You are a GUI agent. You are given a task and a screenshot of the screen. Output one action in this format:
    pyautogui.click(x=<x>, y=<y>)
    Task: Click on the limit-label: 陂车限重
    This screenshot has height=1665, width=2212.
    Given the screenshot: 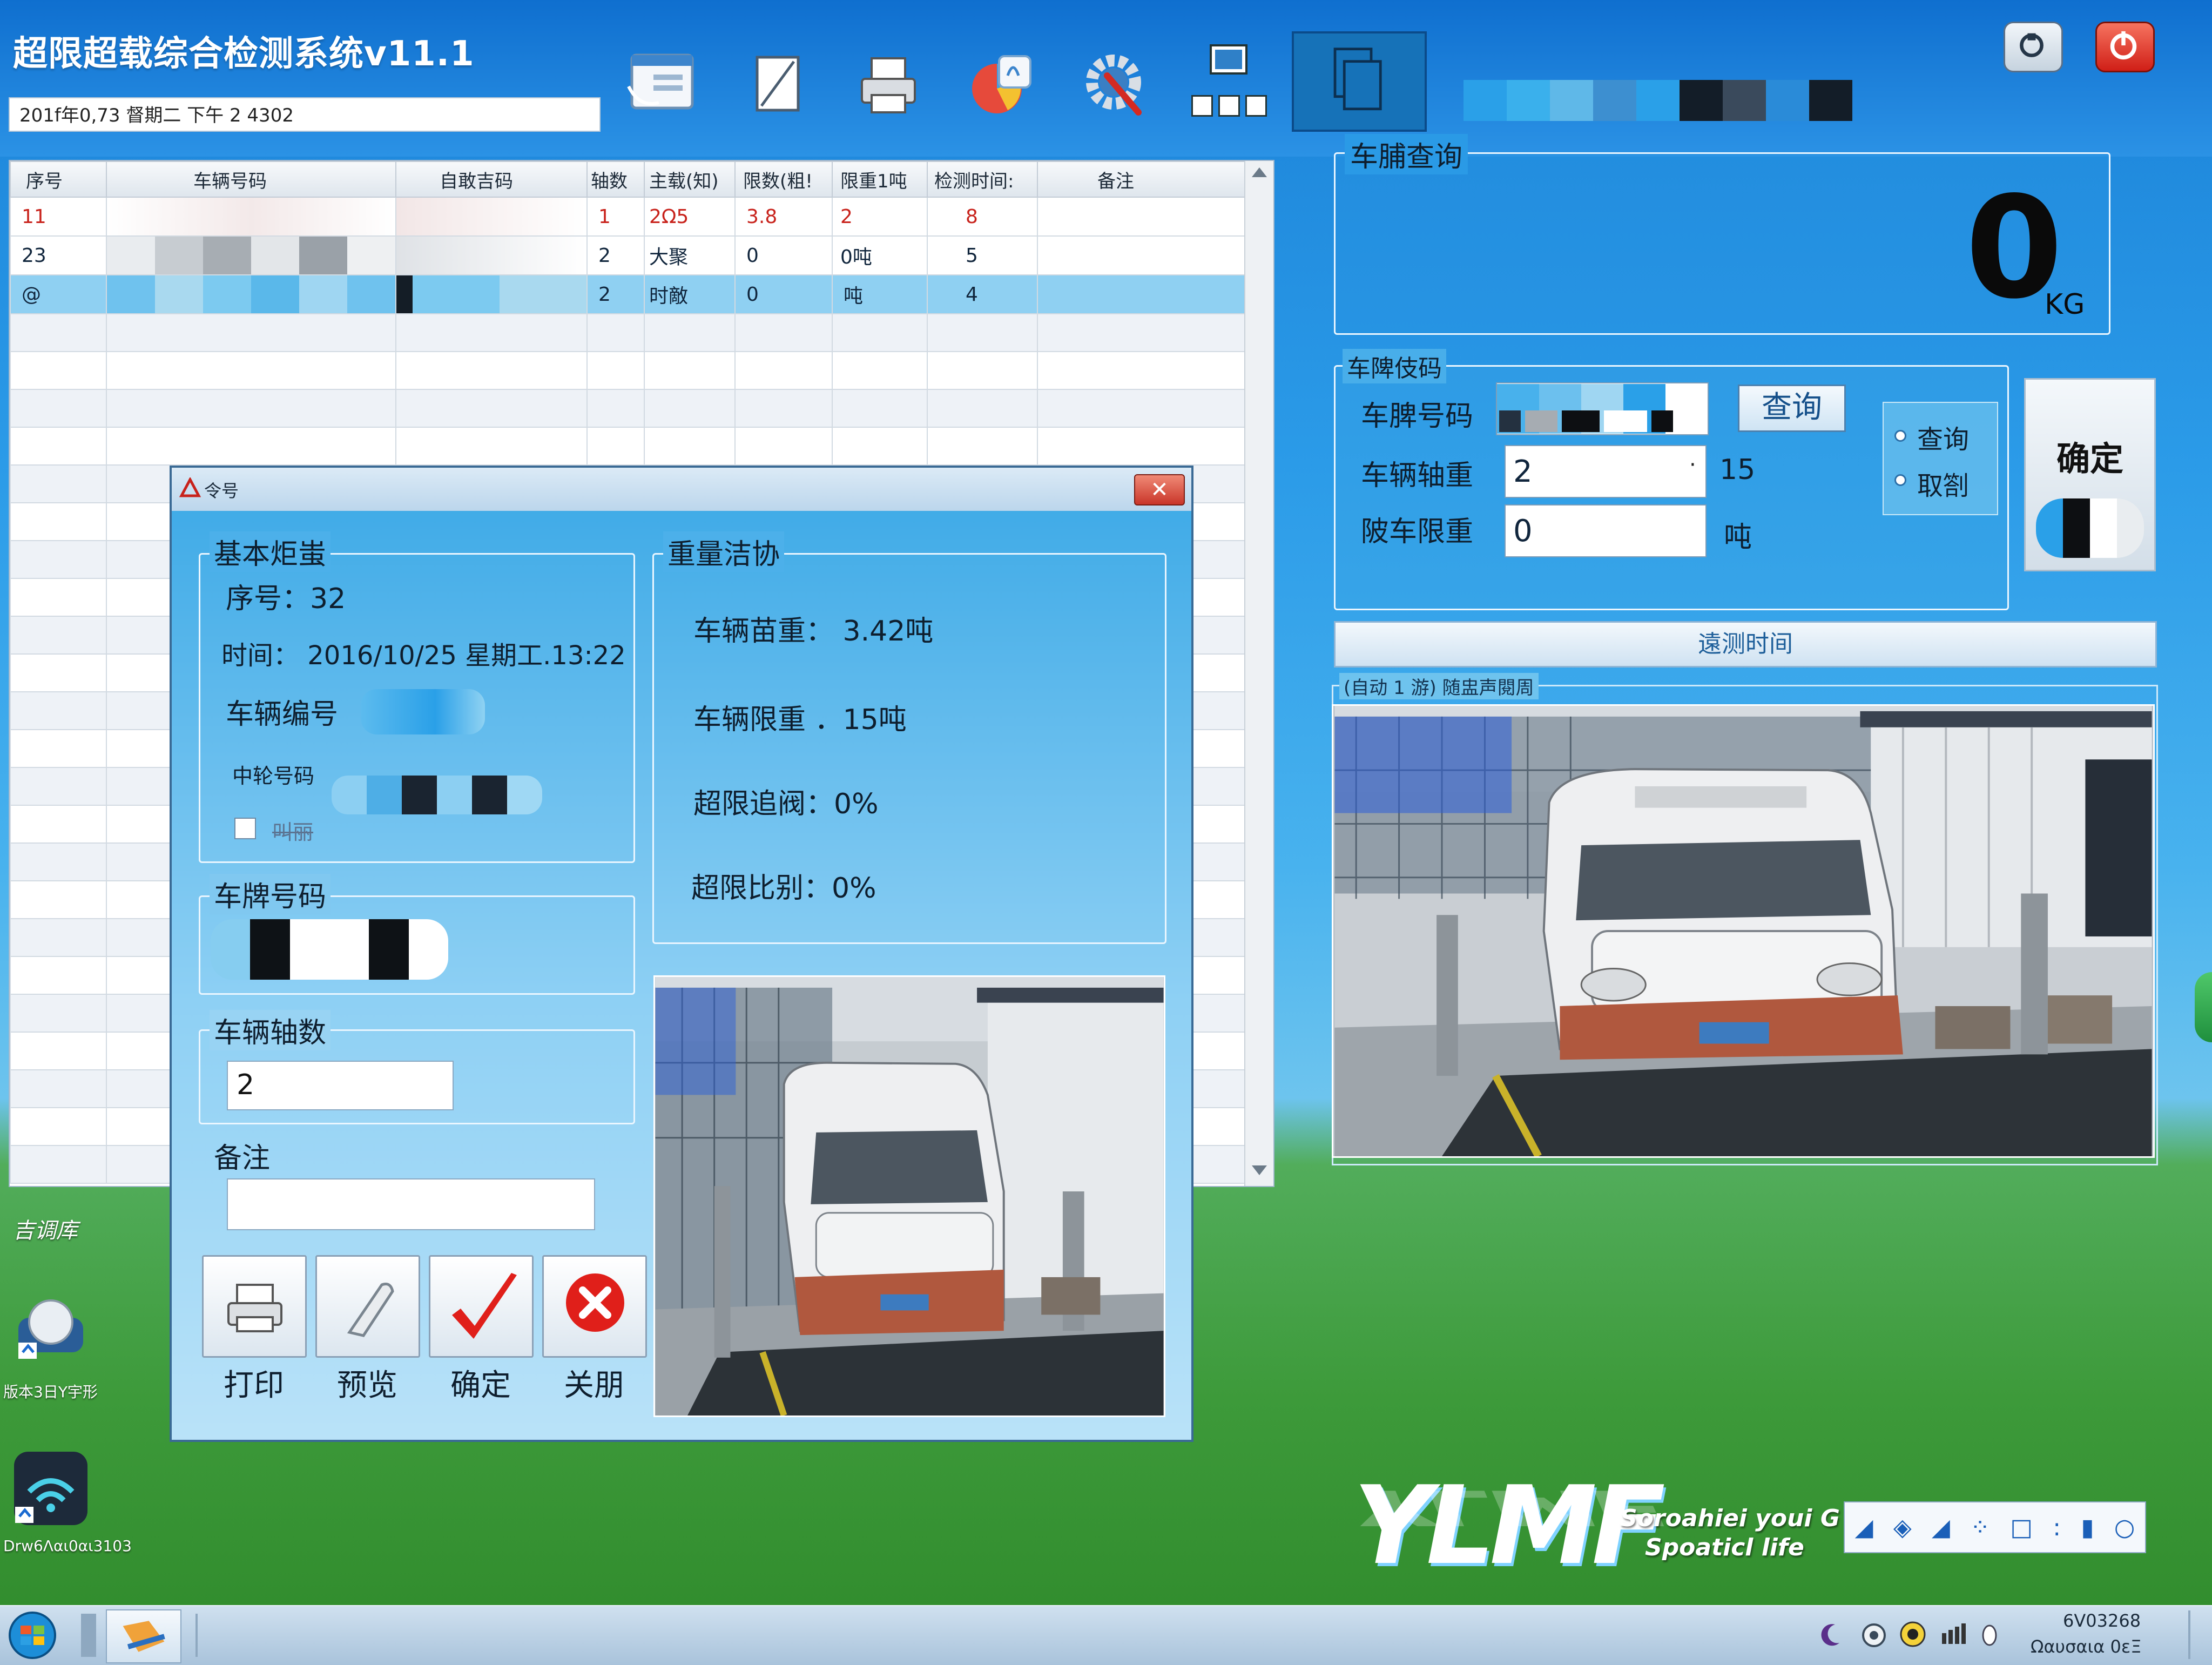 What is the action you would take?
    pyautogui.click(x=1417, y=532)
    